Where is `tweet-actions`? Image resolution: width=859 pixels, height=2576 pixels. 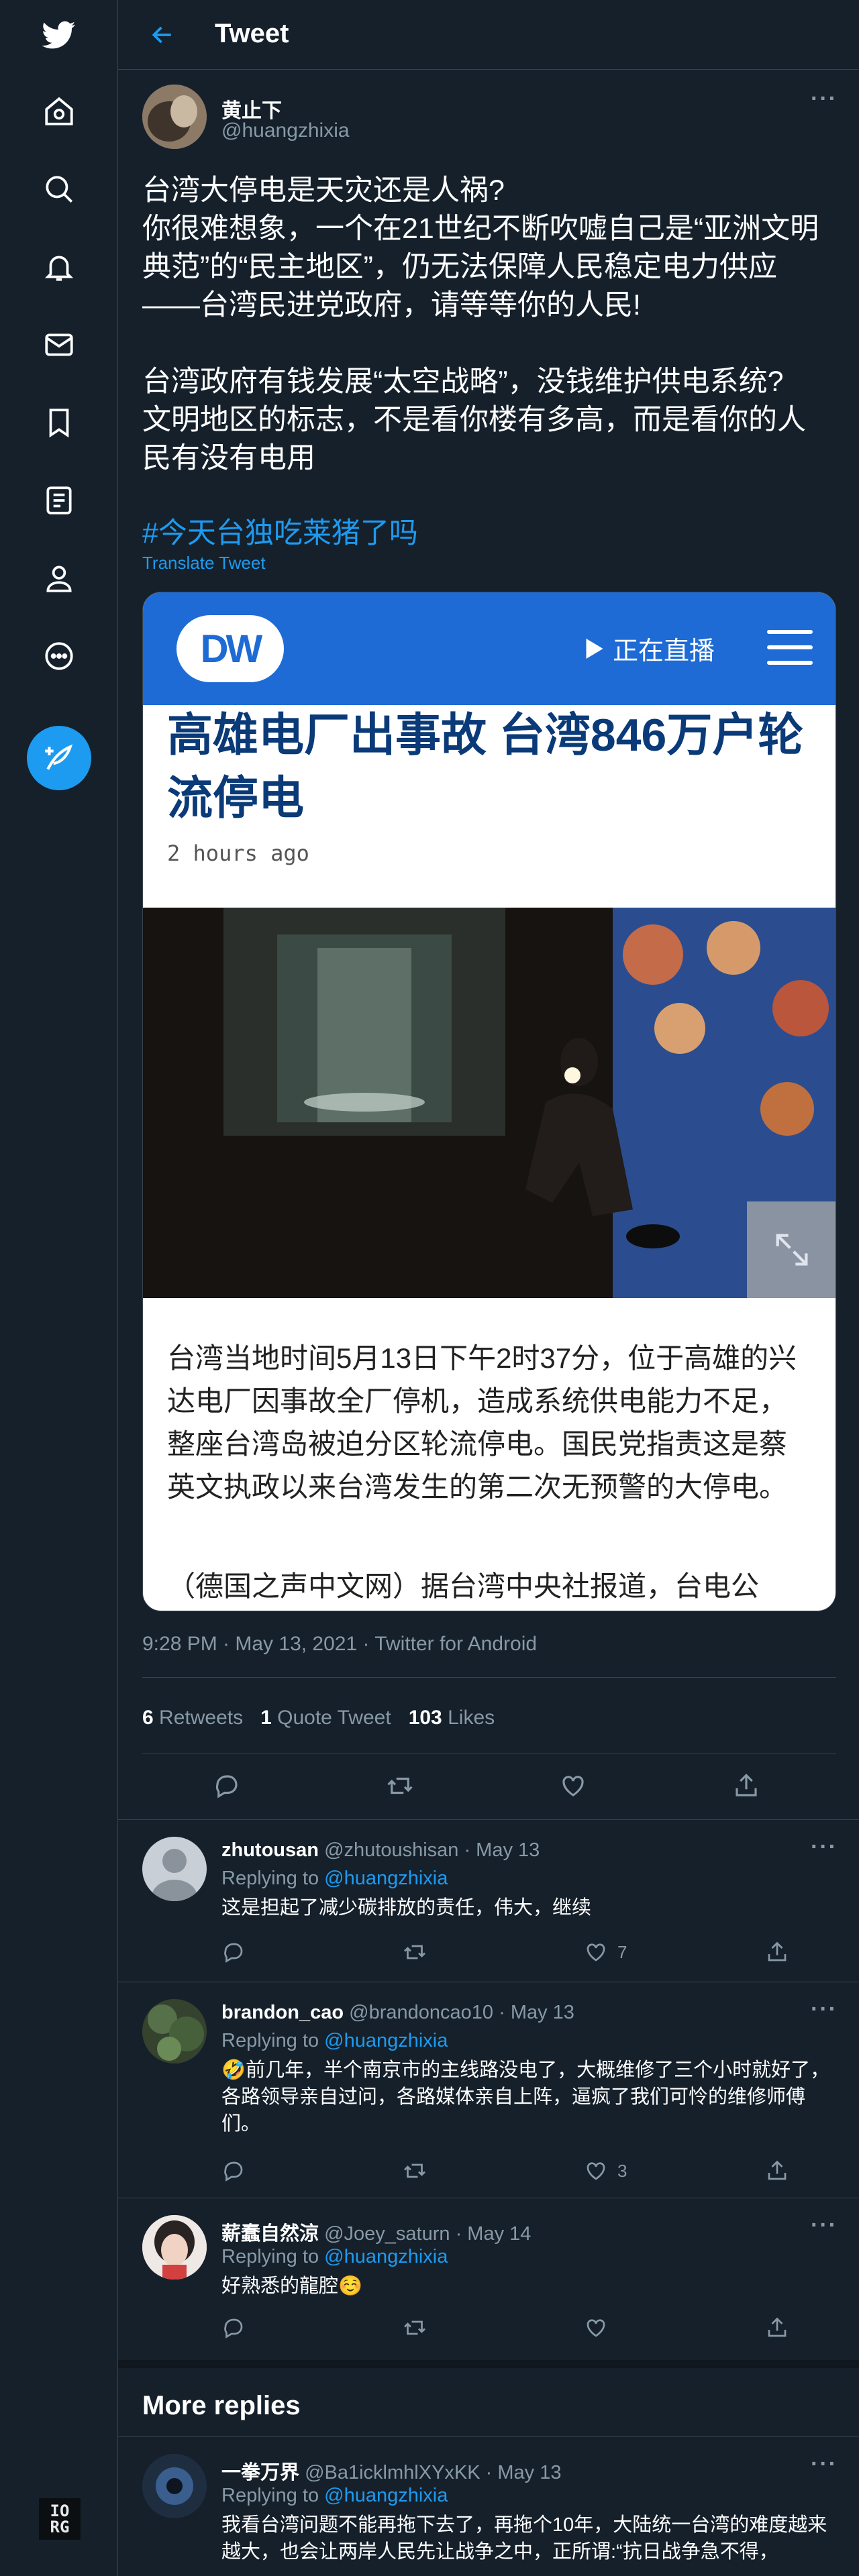
tweet-actions is located at coordinates (489, 1789).